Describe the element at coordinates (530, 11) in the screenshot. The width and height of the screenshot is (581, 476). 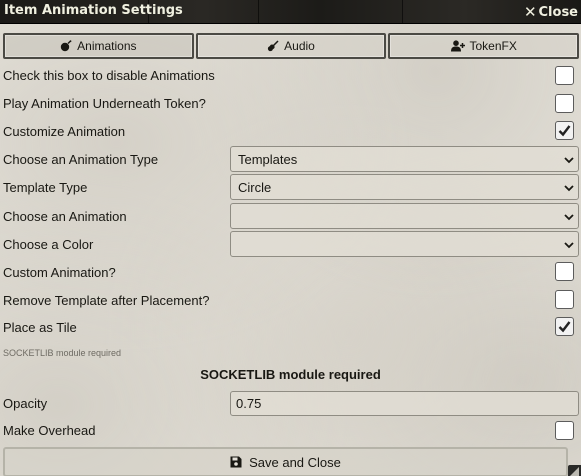
I see `close-icon: ✕` at that location.